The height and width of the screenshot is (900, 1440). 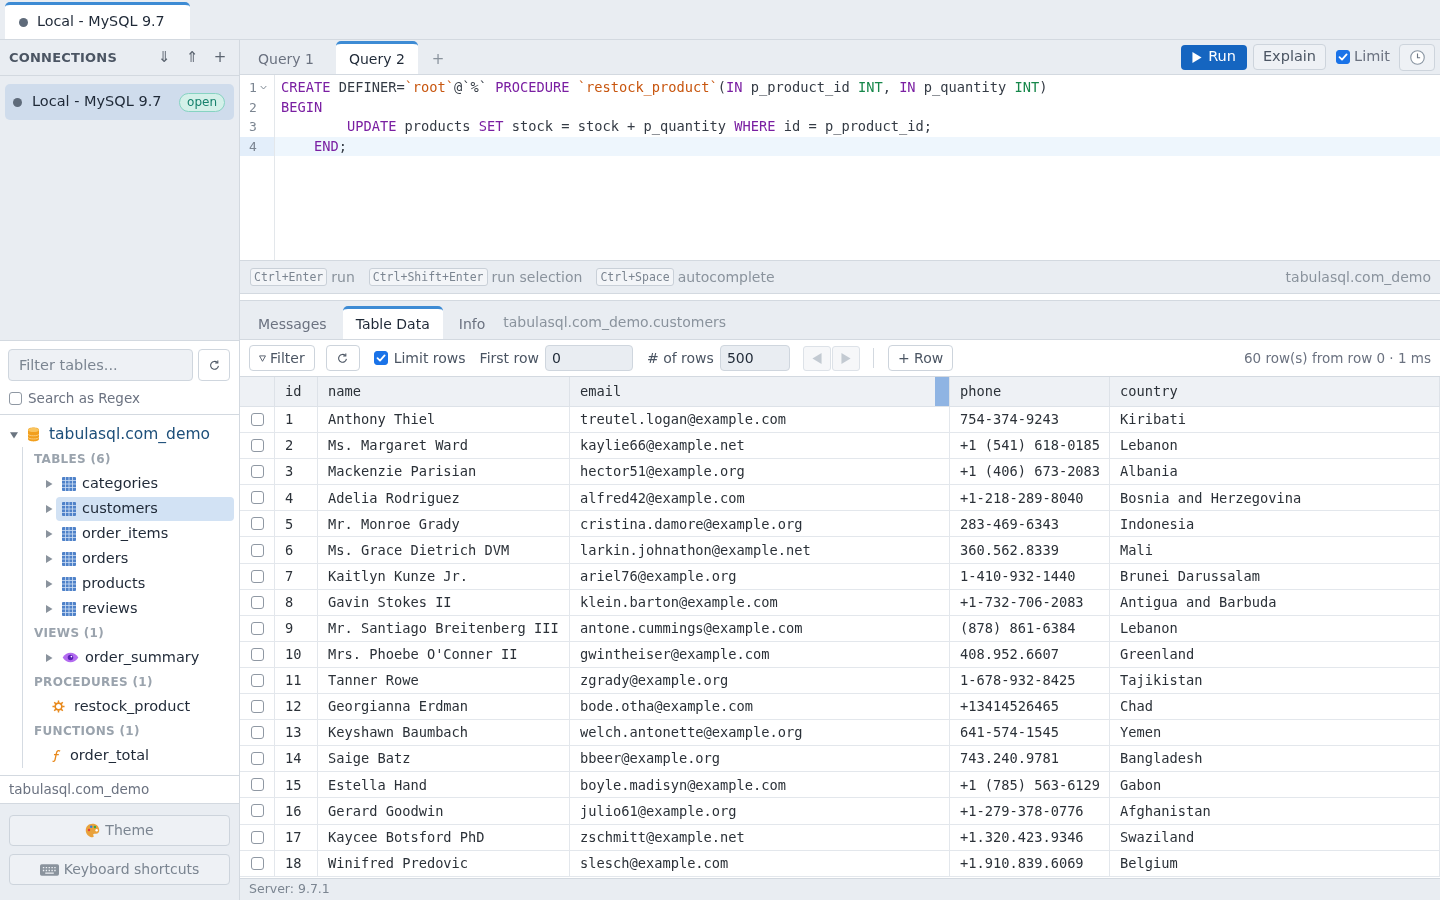 I want to click on query-tab: Query 1, so click(x=286, y=57).